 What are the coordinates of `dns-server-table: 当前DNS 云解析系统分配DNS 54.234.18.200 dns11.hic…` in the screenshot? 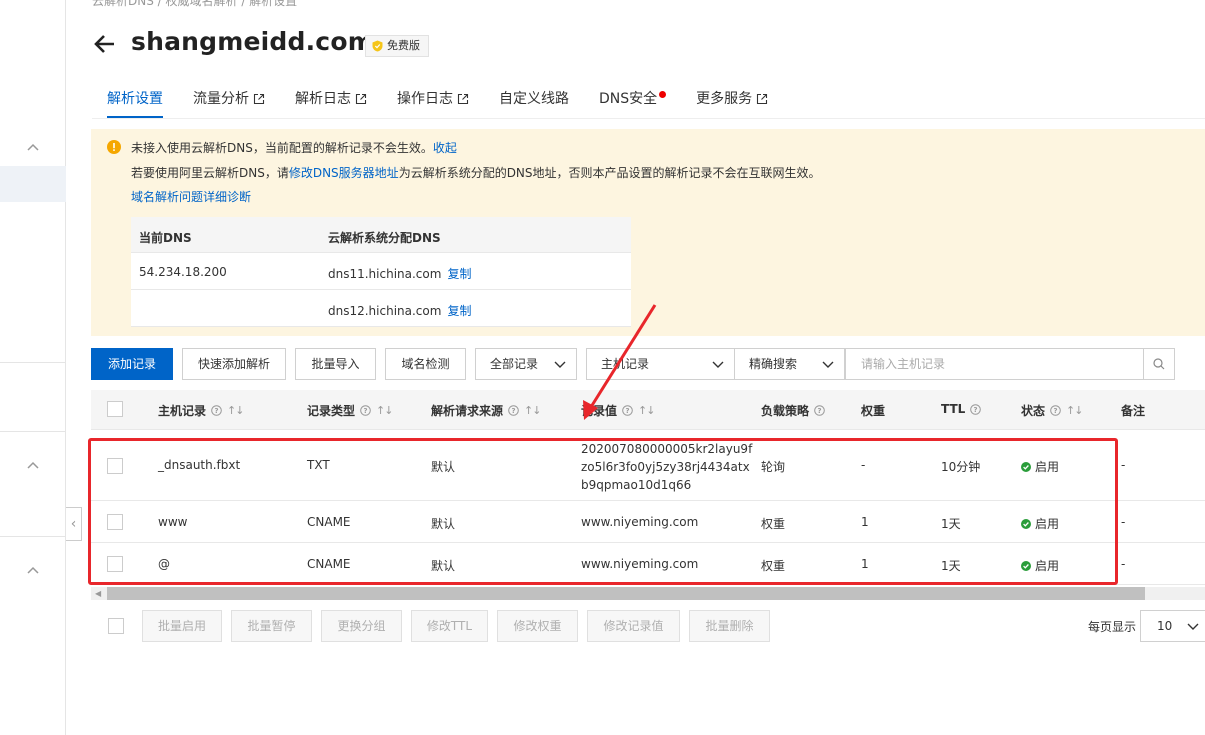 It's located at (381, 272).